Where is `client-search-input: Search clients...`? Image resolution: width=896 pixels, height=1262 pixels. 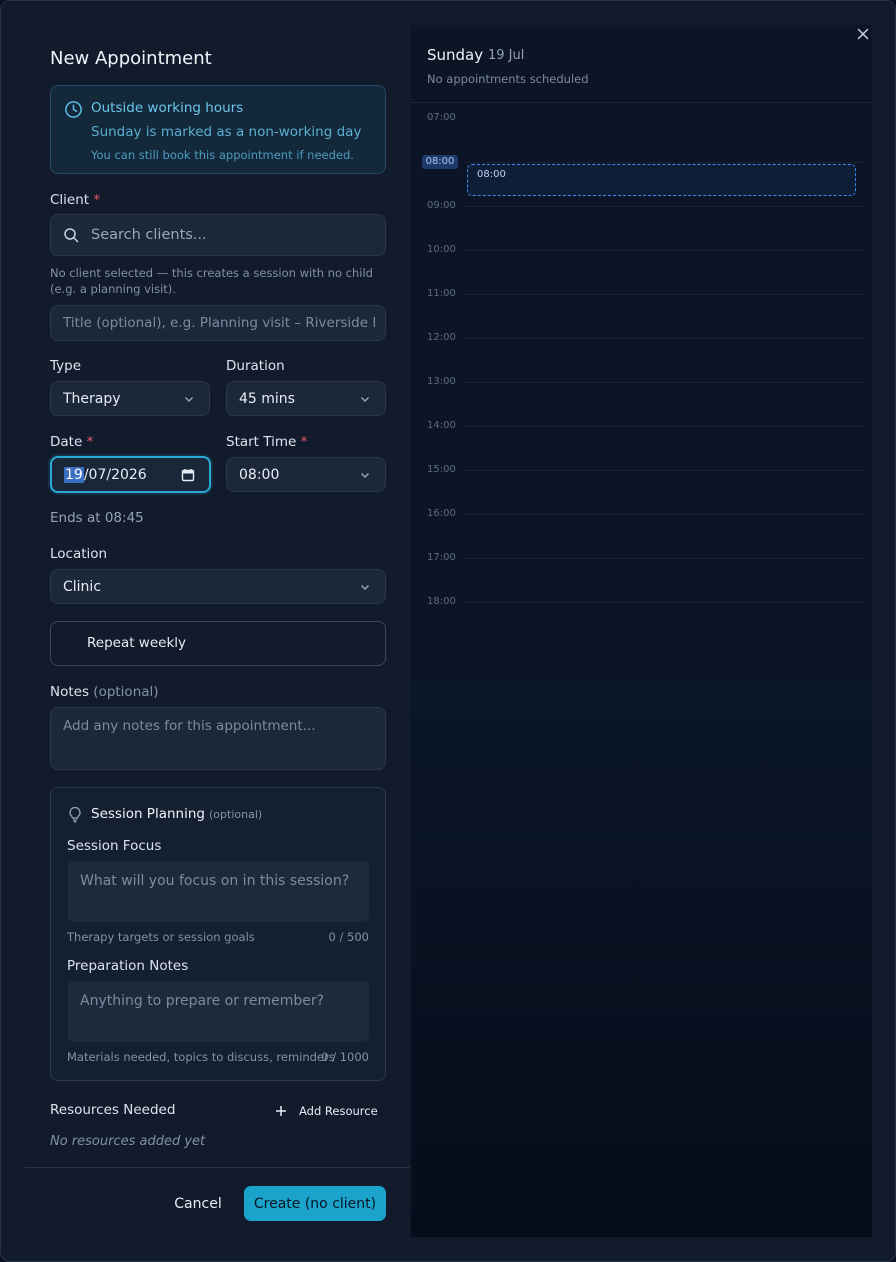
client-search-input: Search clients... is located at coordinates (218, 235).